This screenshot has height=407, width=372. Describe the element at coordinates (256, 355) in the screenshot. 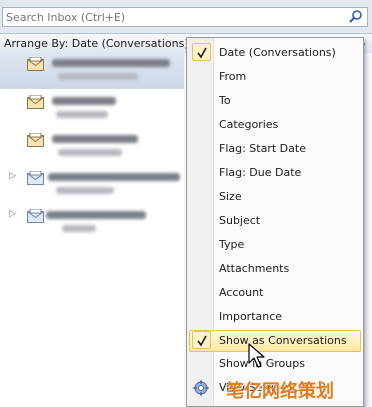

I see `mouse-pointer-icon` at that location.